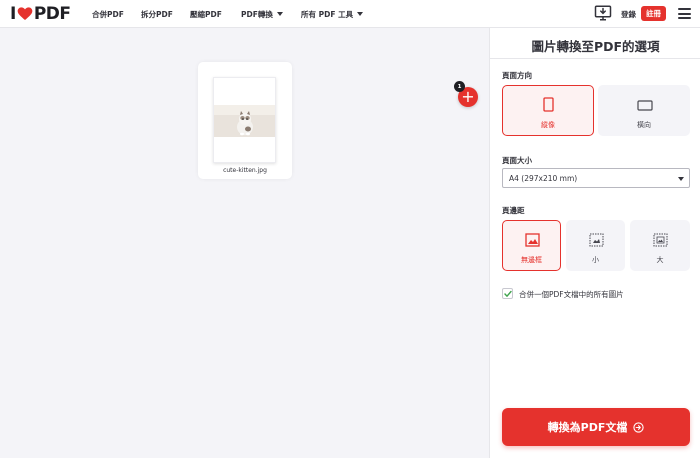  I want to click on nav-merge-pdf: 合併PDF, so click(108, 14).